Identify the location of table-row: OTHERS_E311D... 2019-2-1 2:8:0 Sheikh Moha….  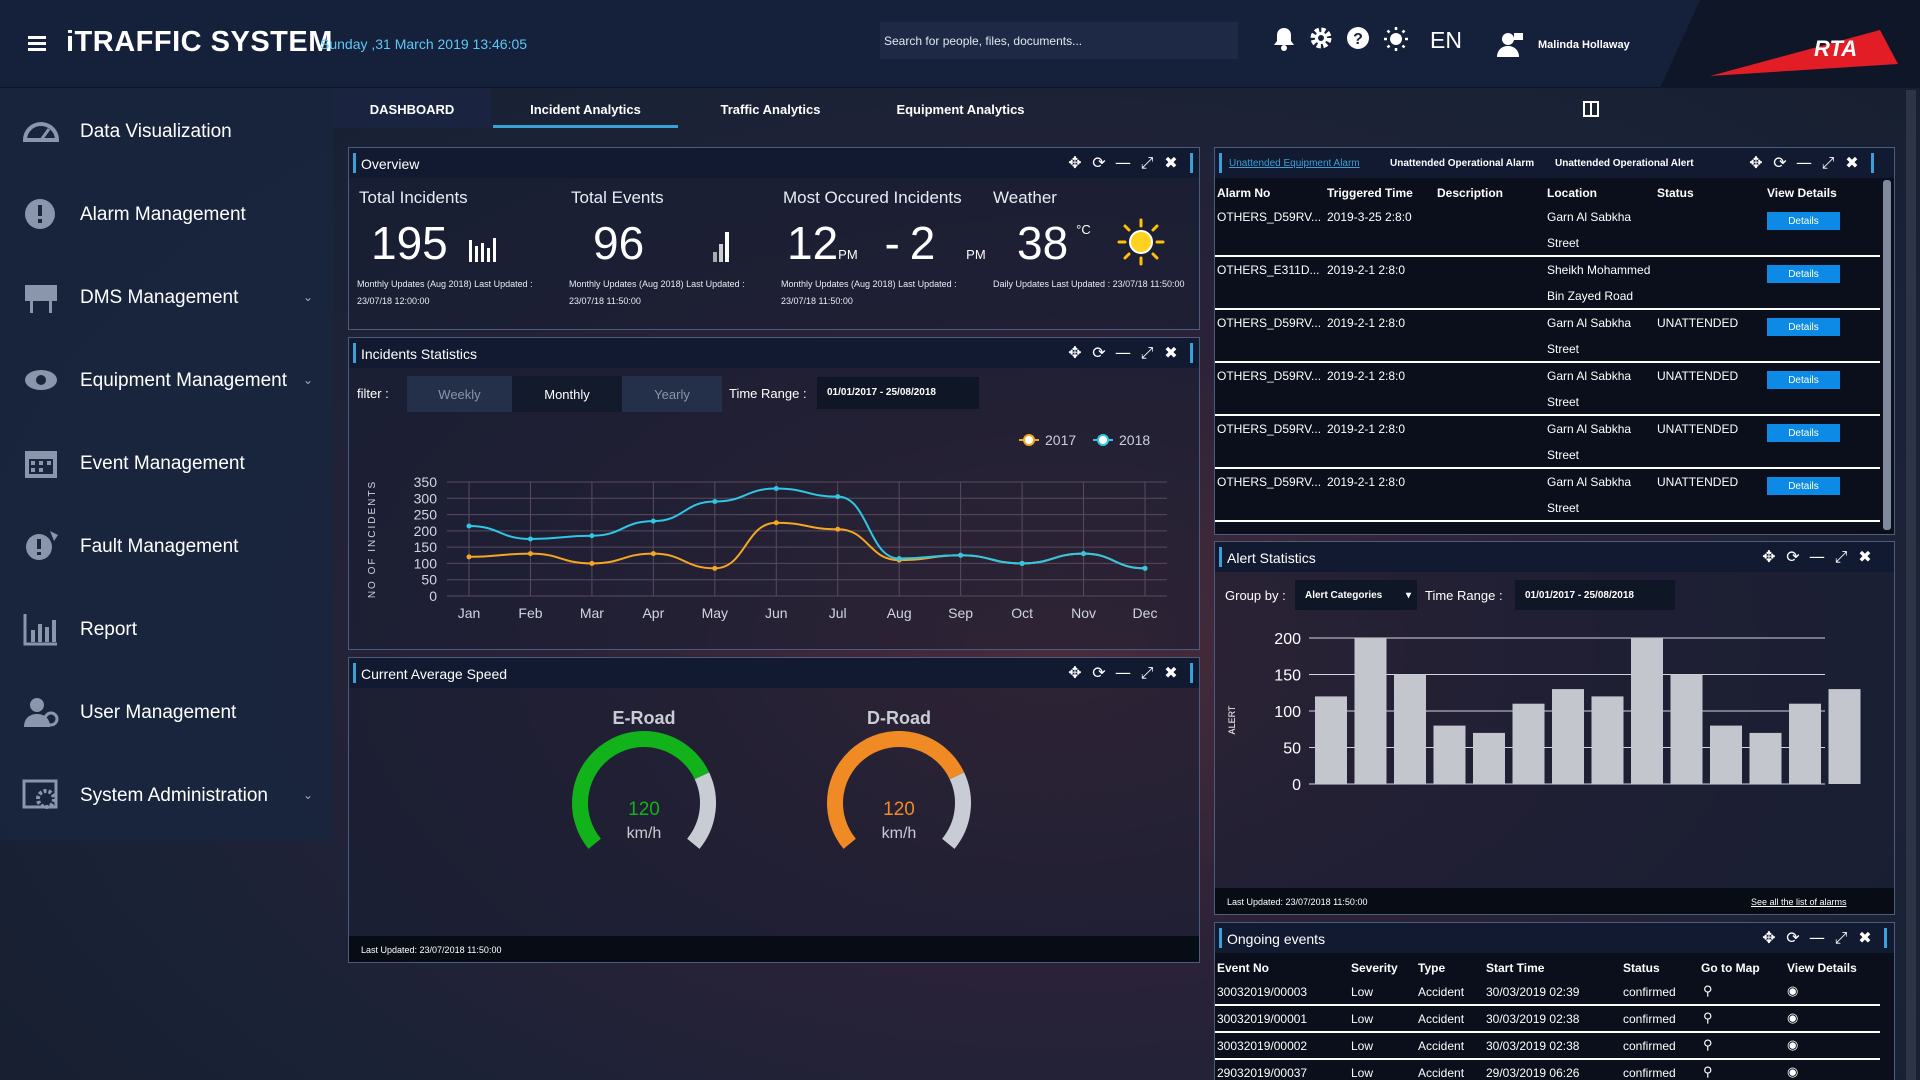
(1547, 283).